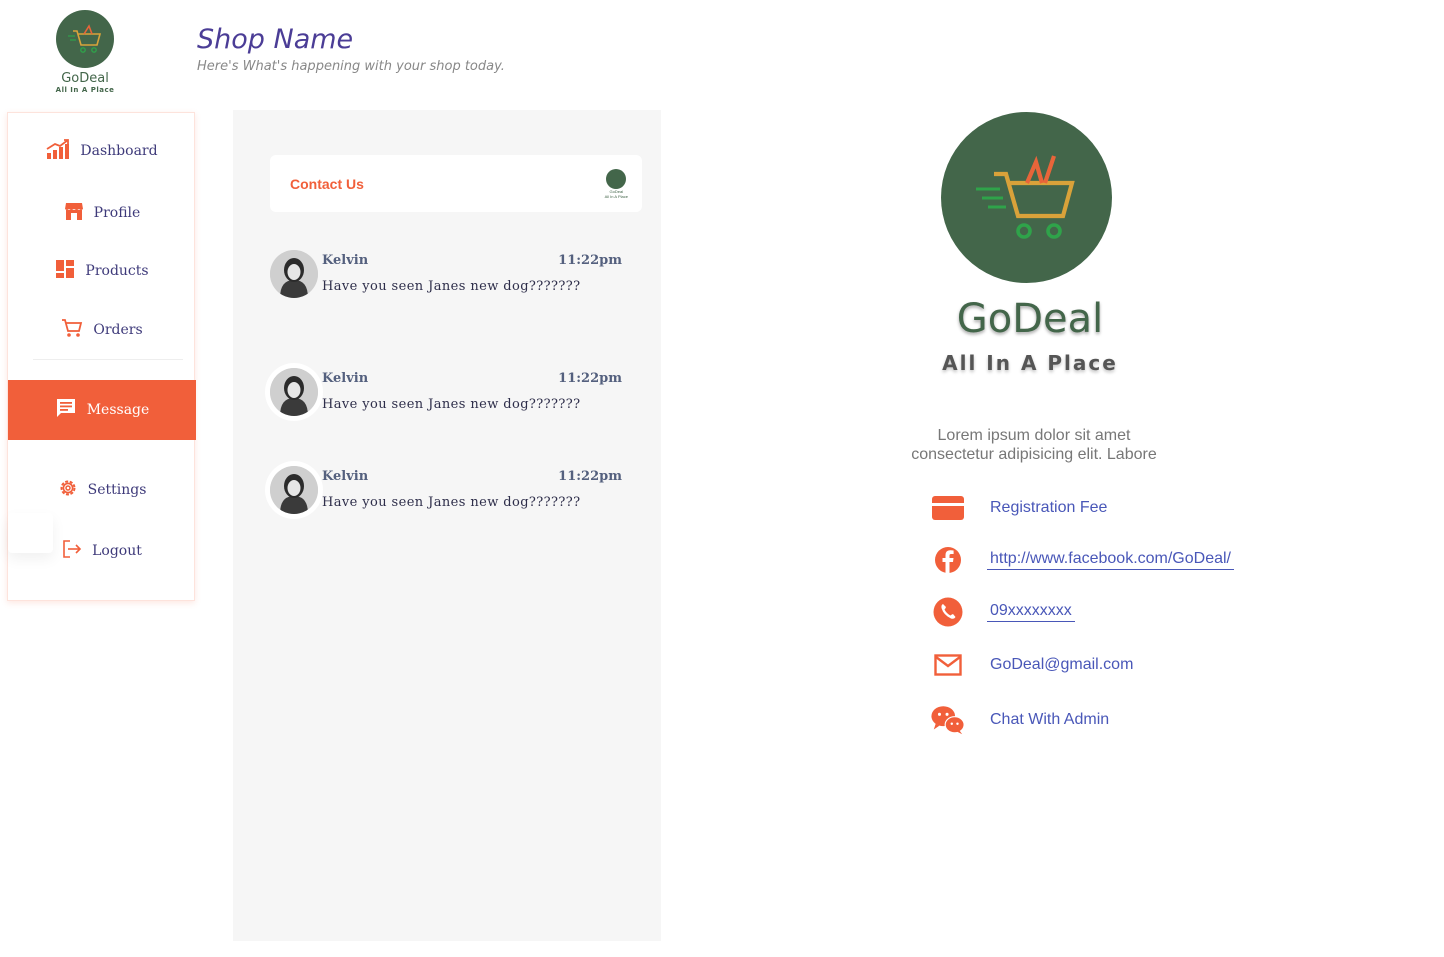 The width and height of the screenshot is (1444, 957). I want to click on sidebar-item-dashboard: Dashboard, so click(102, 151).